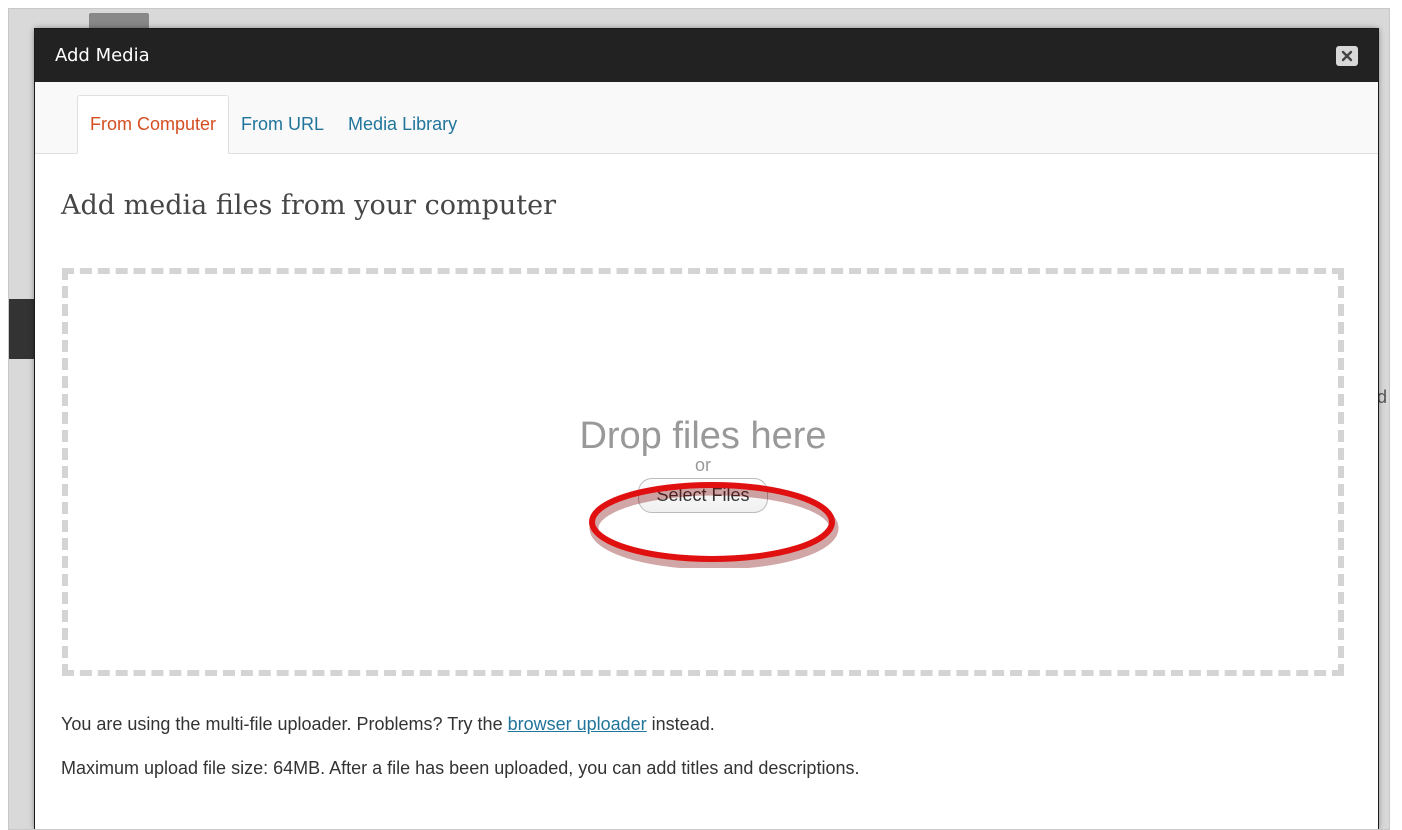 The width and height of the screenshot is (1402, 830). Describe the element at coordinates (153, 124) in the screenshot. I see `tab-from-computer: From Computer` at that location.